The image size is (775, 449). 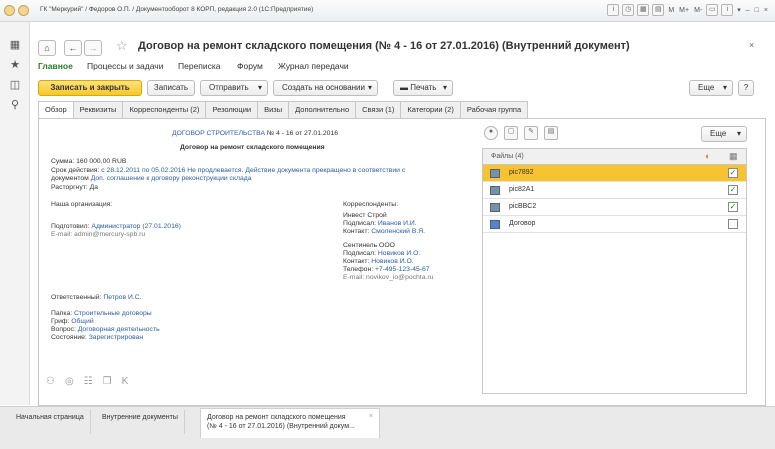 I want to click on tab-requisites: Реквизиты, so click(x=98, y=109).